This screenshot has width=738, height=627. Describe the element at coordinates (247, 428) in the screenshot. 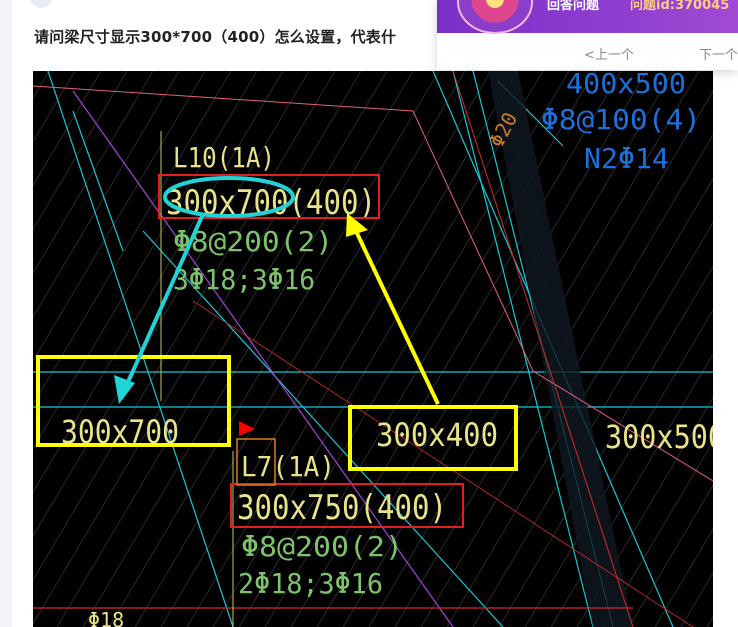

I see `red-marker-icon` at that location.